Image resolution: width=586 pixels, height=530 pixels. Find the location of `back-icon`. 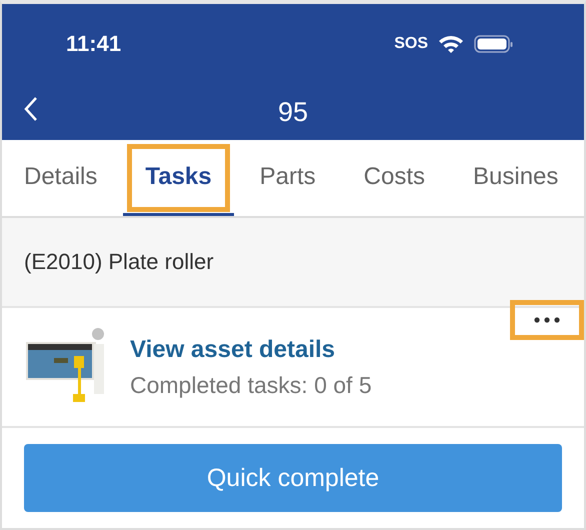

back-icon is located at coordinates (31, 109).